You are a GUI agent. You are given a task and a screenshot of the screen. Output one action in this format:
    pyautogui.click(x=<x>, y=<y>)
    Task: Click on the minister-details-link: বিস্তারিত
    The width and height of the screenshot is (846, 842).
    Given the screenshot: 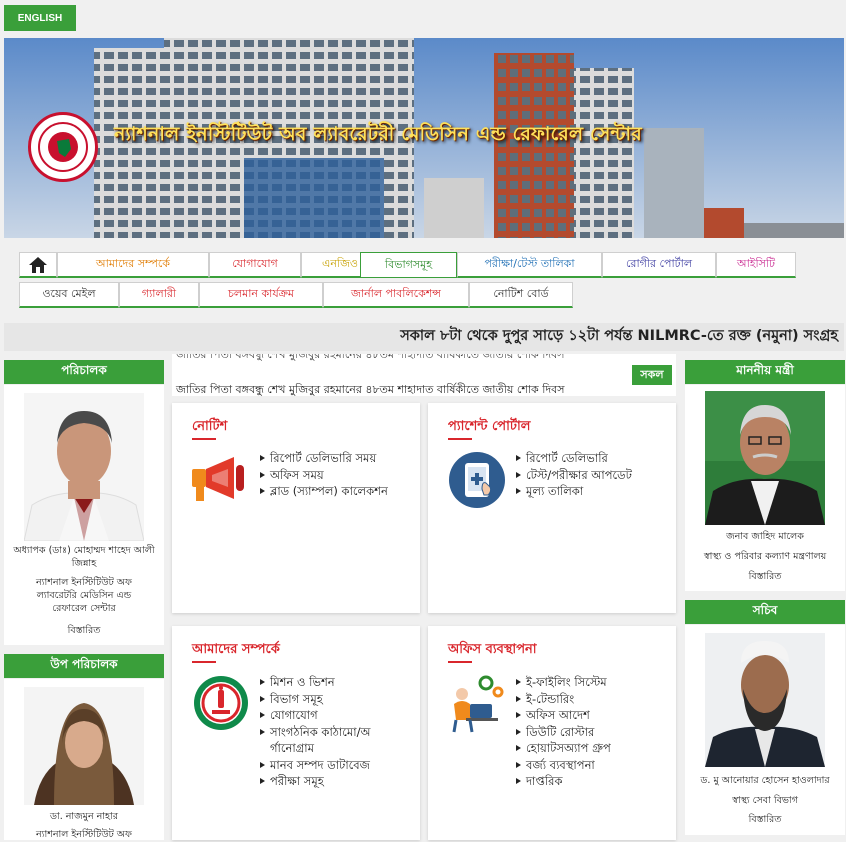 What is the action you would take?
    pyautogui.click(x=765, y=577)
    